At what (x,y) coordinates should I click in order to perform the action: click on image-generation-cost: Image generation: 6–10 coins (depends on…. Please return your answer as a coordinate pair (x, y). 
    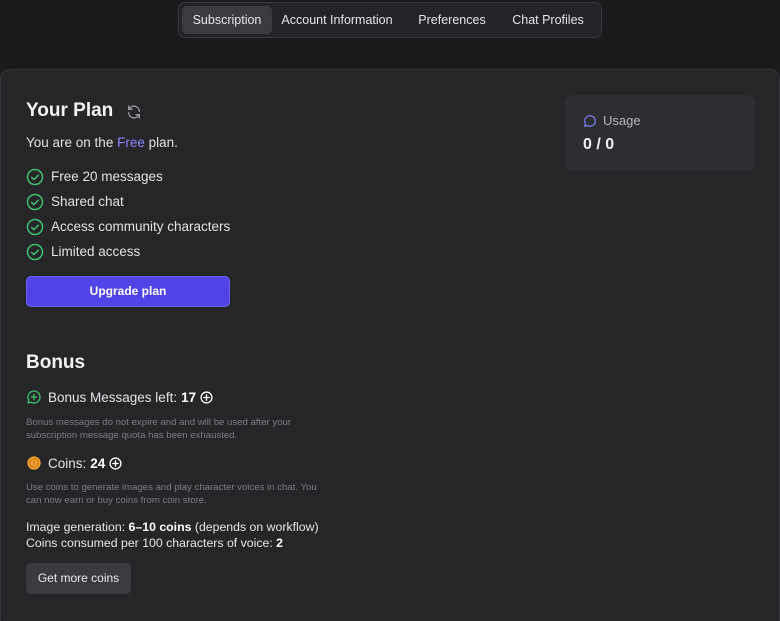
    Looking at the image, I should click on (172, 527).